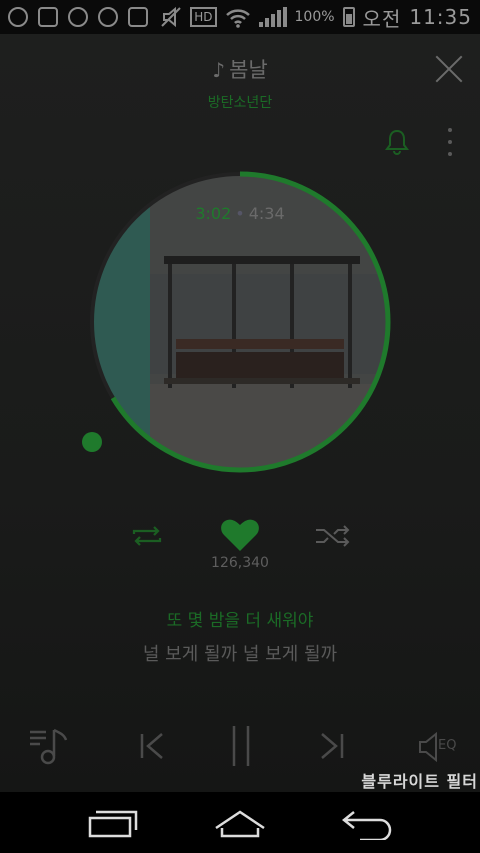 Image resolution: width=480 pixels, height=853 pixels. Describe the element at coordinates (48, 17) in the screenshot. I see `plus-app-icon` at that location.